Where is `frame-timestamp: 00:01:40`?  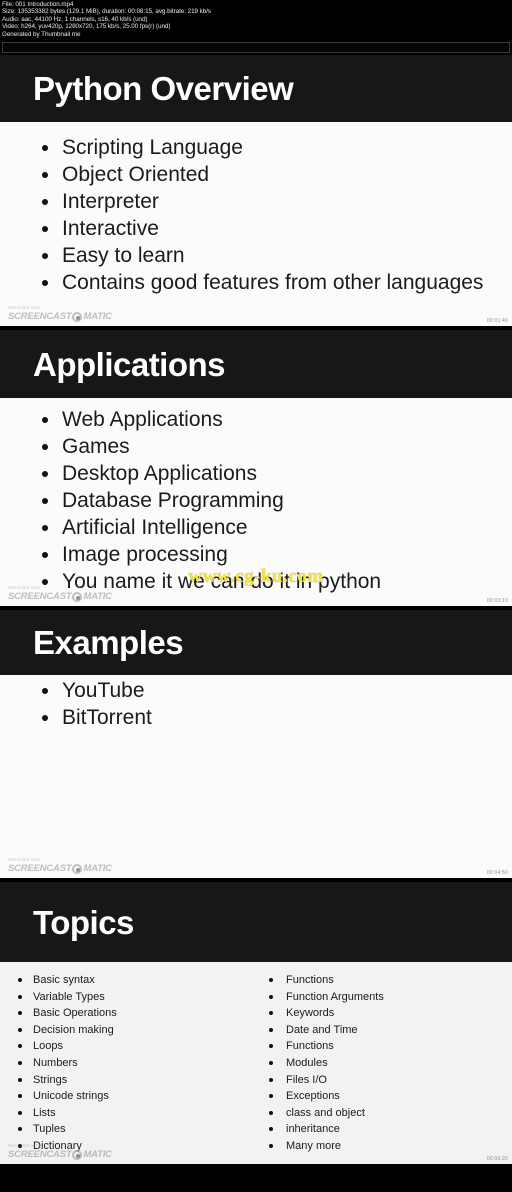 frame-timestamp: 00:01:40 is located at coordinates (497, 321).